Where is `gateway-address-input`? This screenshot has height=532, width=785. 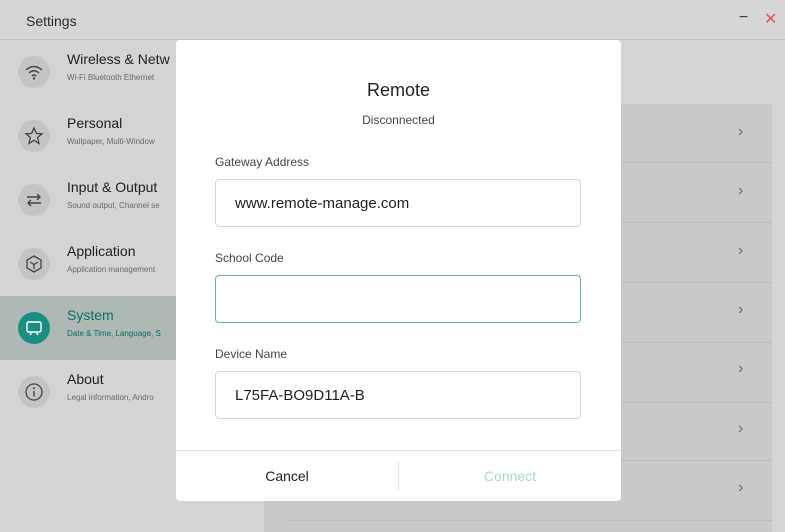
gateway-address-input is located at coordinates (398, 203).